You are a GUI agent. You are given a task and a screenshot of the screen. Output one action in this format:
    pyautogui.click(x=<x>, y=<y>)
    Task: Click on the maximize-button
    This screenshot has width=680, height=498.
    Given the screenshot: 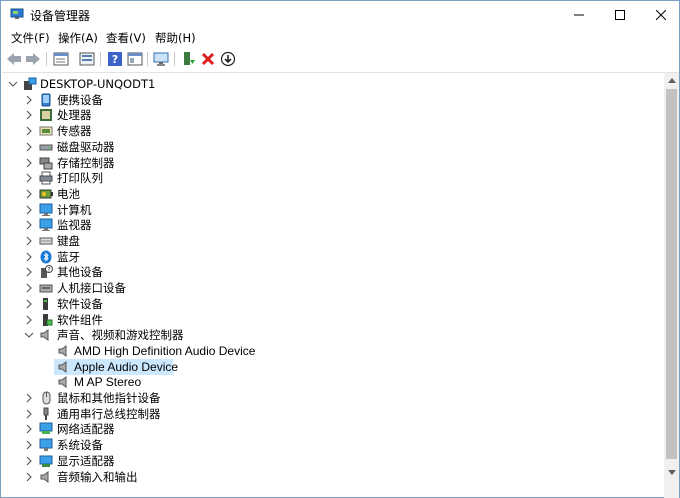 What is the action you would take?
    pyautogui.click(x=620, y=14)
    